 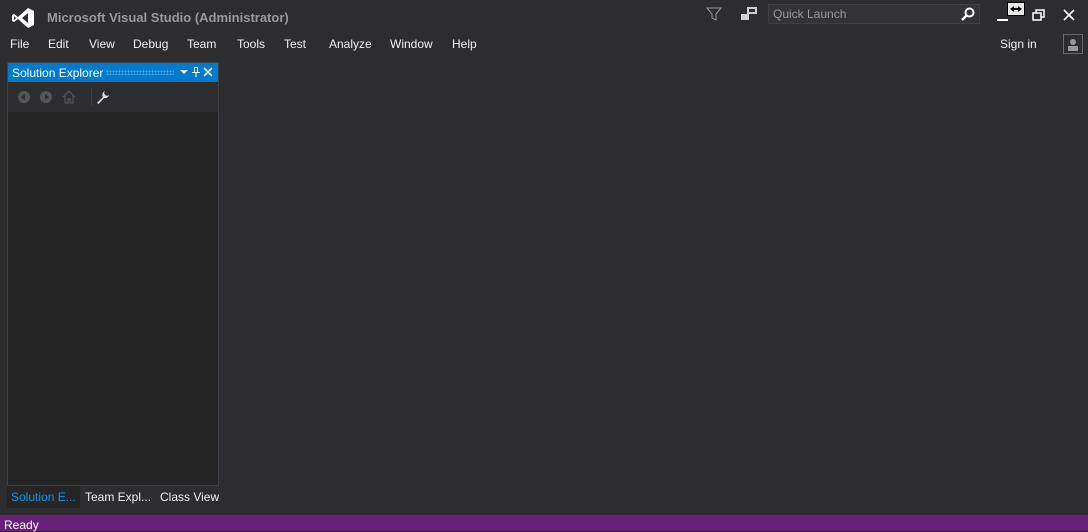 I want to click on menu-edit: Edit, so click(x=58, y=44).